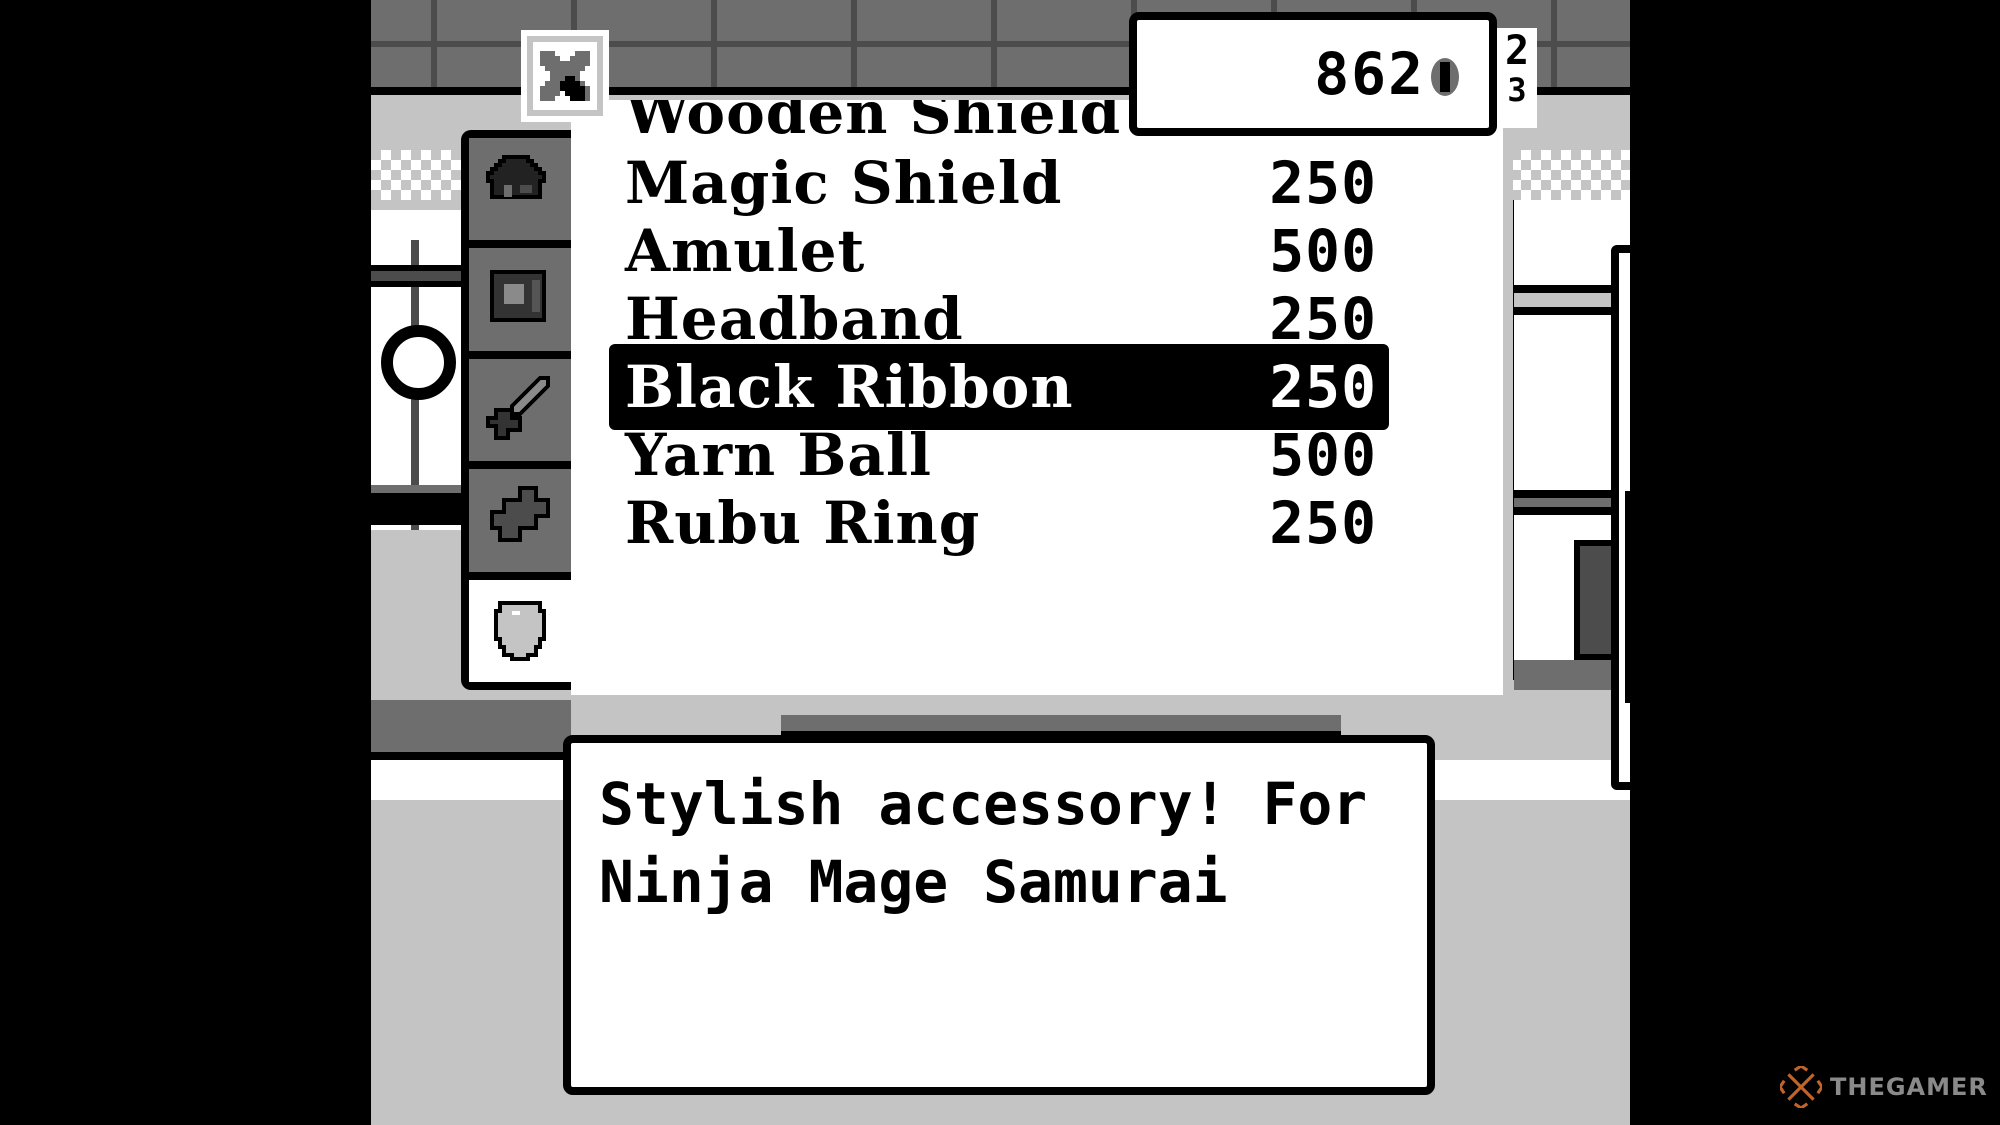 The image size is (2000, 1125). I want to click on tab-house, so click(520, 189).